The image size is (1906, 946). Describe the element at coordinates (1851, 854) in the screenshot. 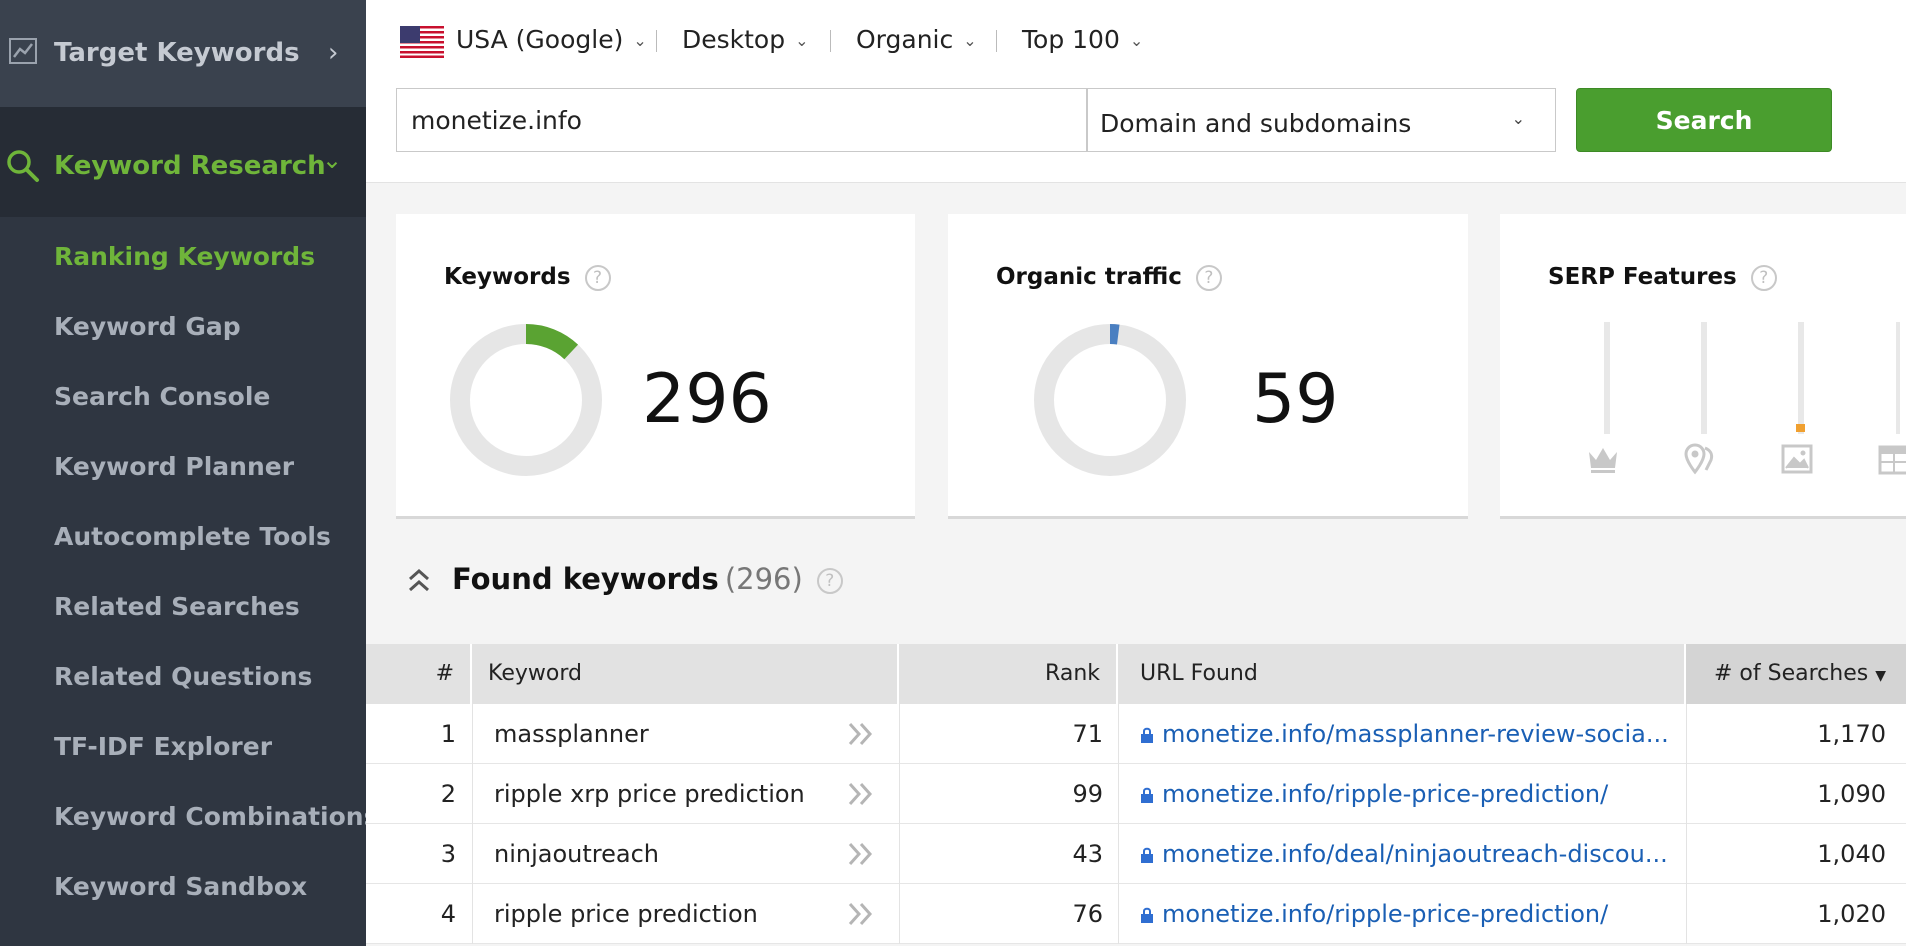

I see `searches-cell: 1,040` at that location.